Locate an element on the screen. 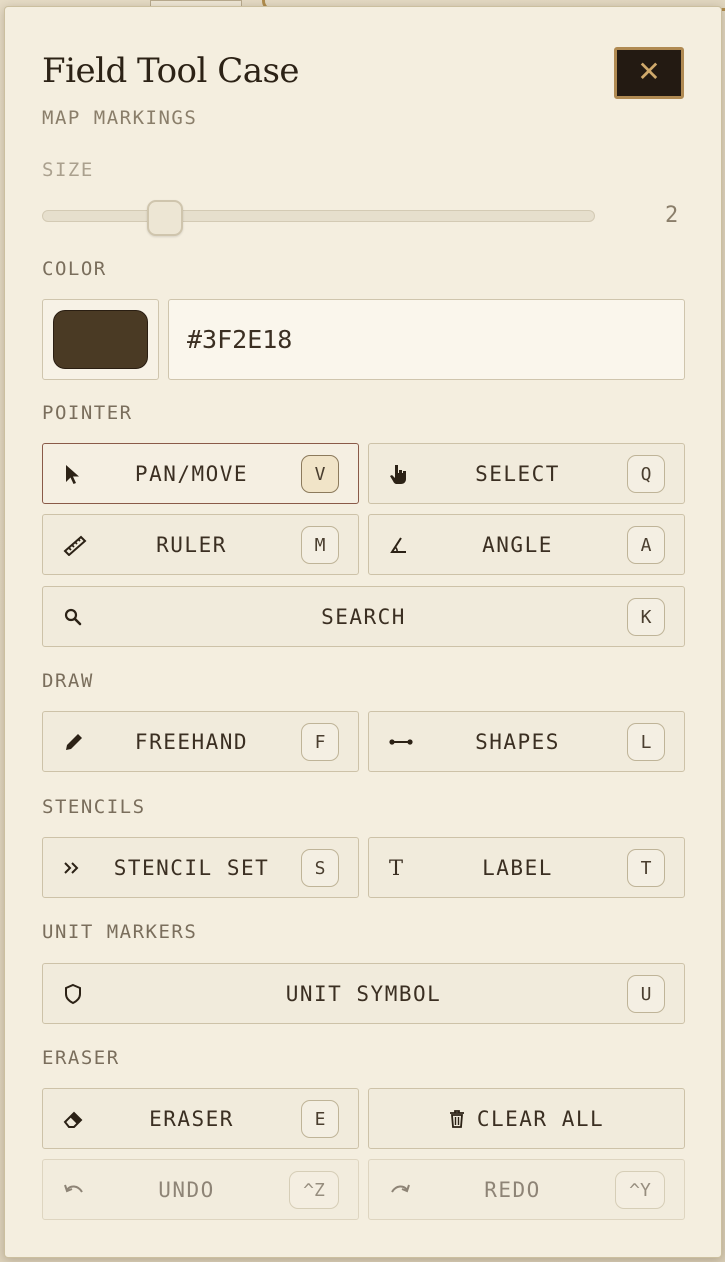 The image size is (725, 1262). close-icon: ✕ is located at coordinates (649, 71).